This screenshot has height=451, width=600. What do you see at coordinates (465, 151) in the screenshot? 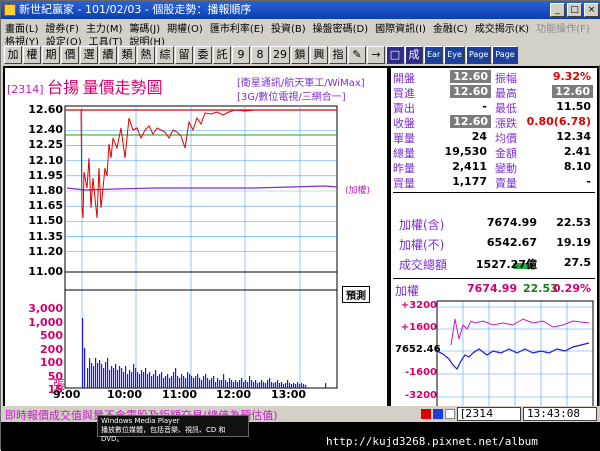
I see `quote-value: 19,530` at bounding box center [465, 151].